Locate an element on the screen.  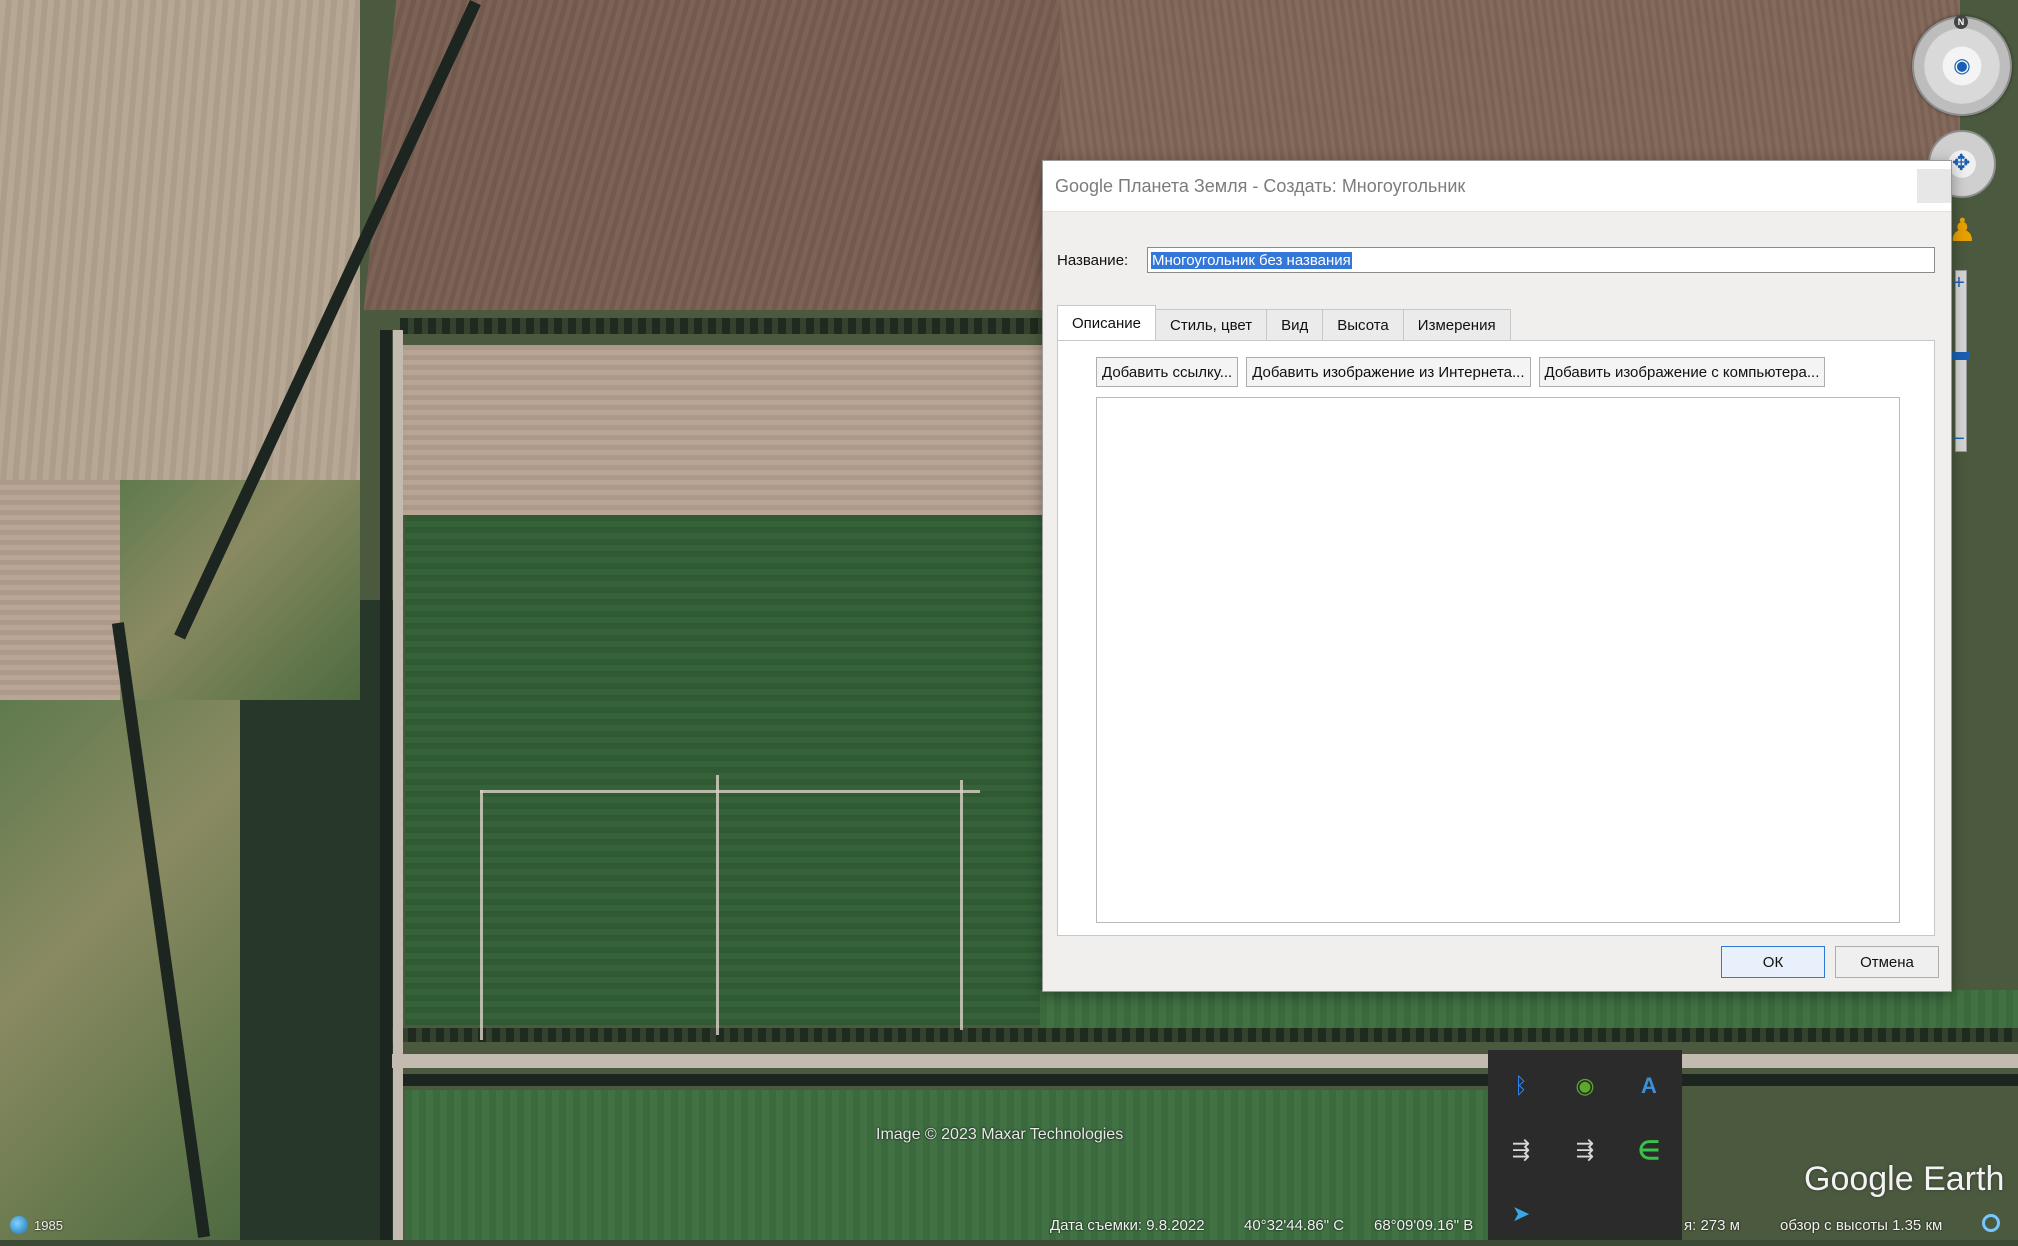
field-green is located at coordinates (735, 770).